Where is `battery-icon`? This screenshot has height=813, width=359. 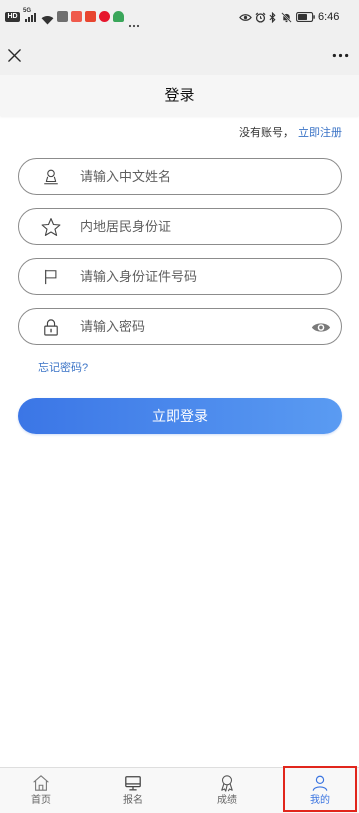 battery-icon is located at coordinates (305, 17).